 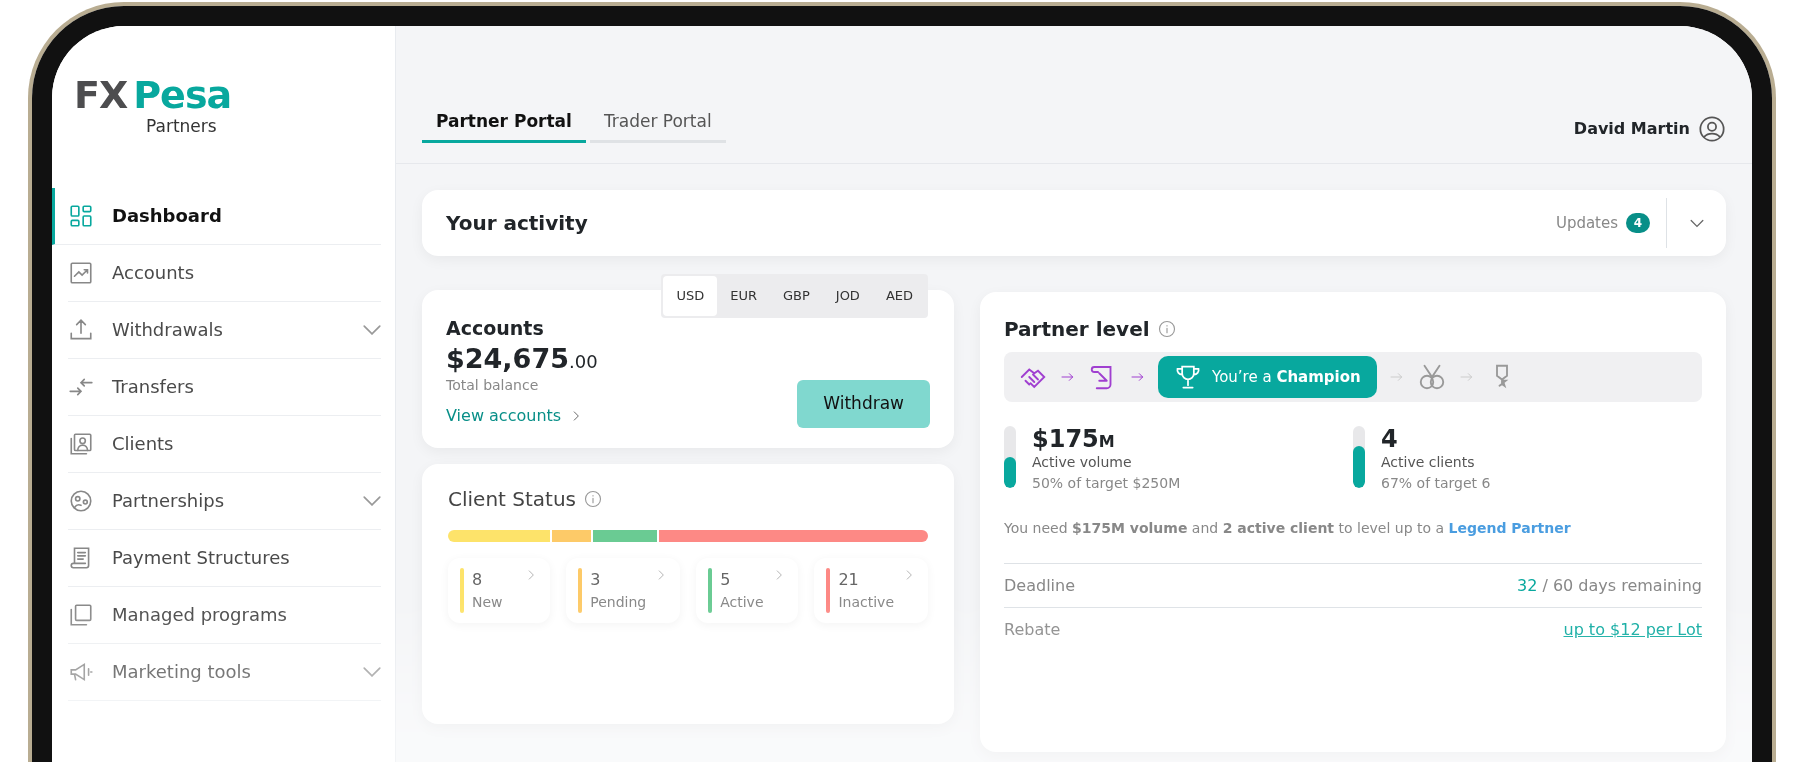 I want to click on chart-icon, so click(x=81, y=272).